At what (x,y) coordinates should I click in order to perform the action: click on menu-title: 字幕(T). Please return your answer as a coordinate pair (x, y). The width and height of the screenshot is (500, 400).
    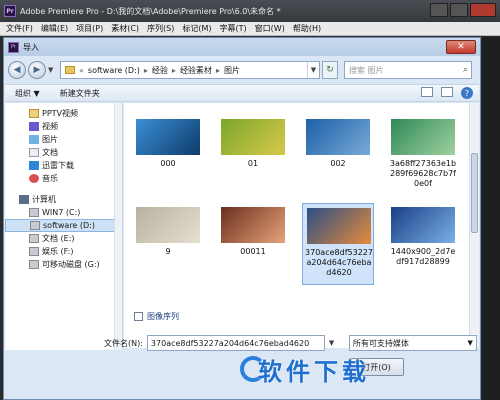
    Looking at the image, I should click on (233, 28).